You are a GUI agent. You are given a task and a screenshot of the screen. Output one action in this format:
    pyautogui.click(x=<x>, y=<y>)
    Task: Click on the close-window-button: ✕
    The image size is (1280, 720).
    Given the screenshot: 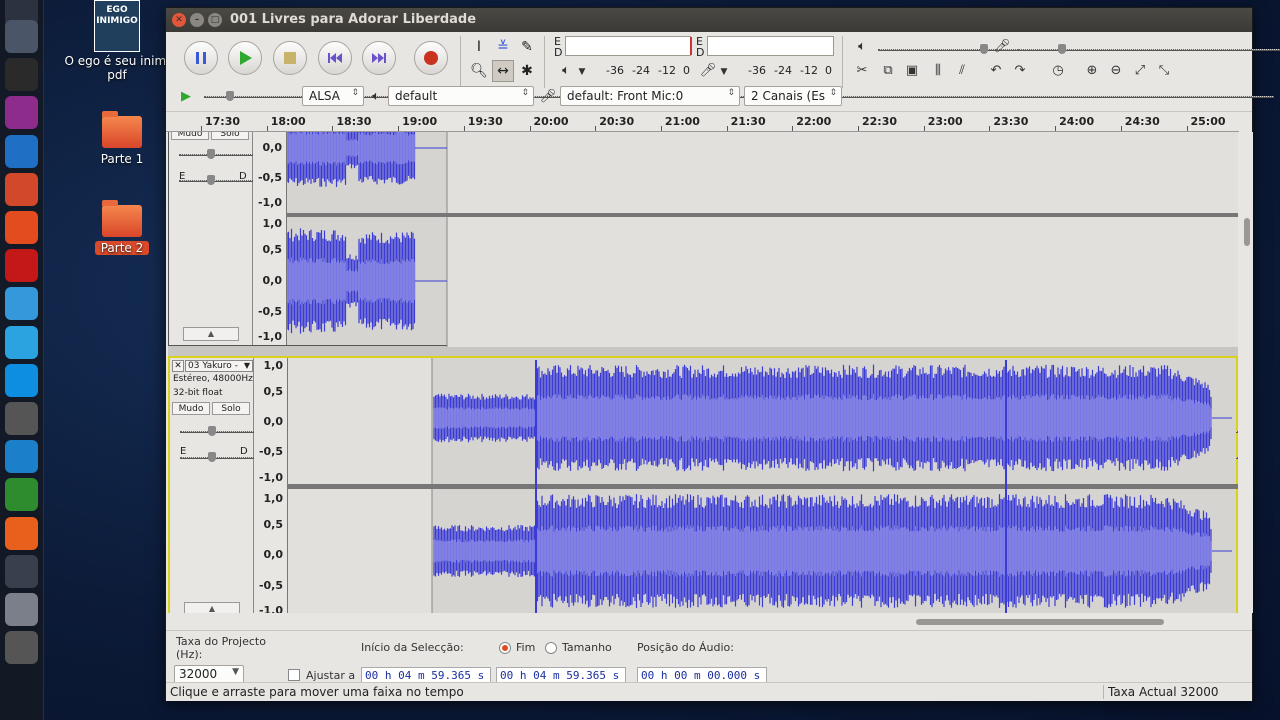 What is the action you would take?
    pyautogui.click(x=179, y=20)
    